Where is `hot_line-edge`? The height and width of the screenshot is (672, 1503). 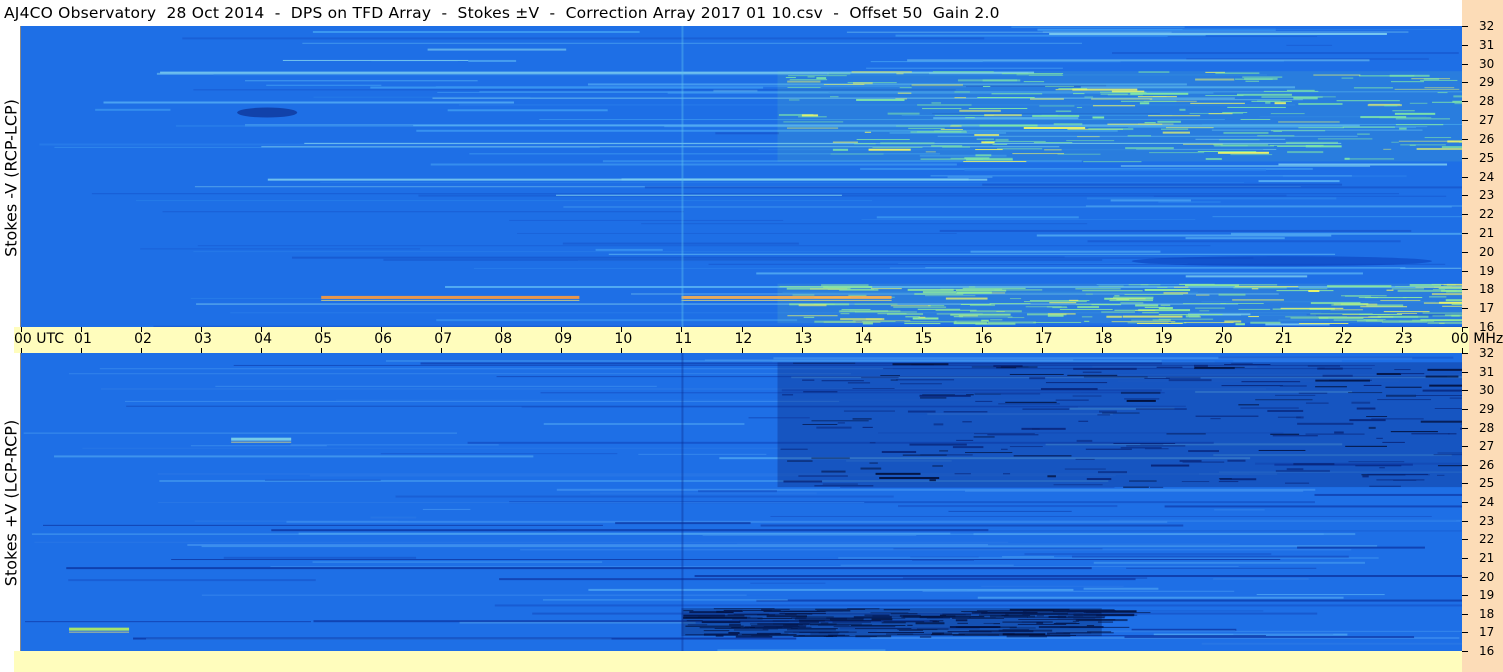 hot_line-edge is located at coordinates (450, 300).